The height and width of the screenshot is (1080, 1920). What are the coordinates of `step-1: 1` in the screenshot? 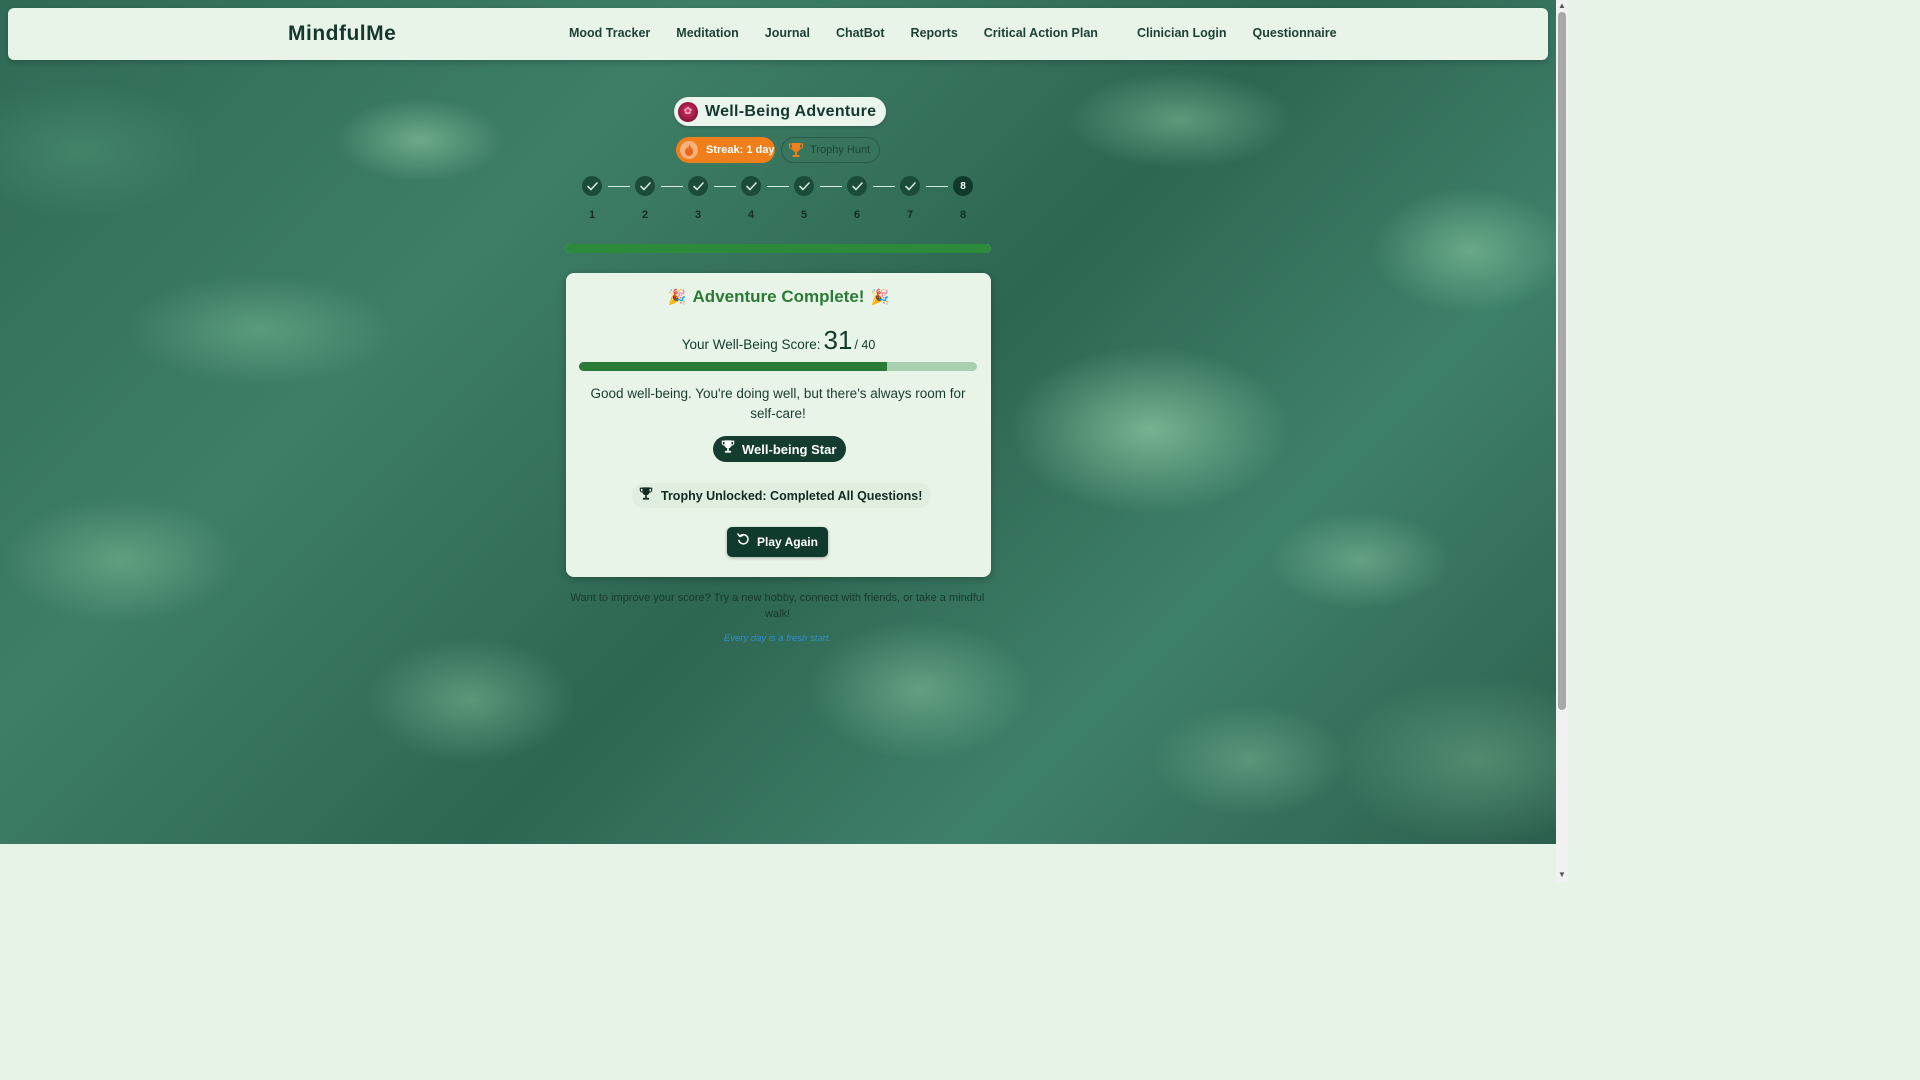 It's located at (592, 198).